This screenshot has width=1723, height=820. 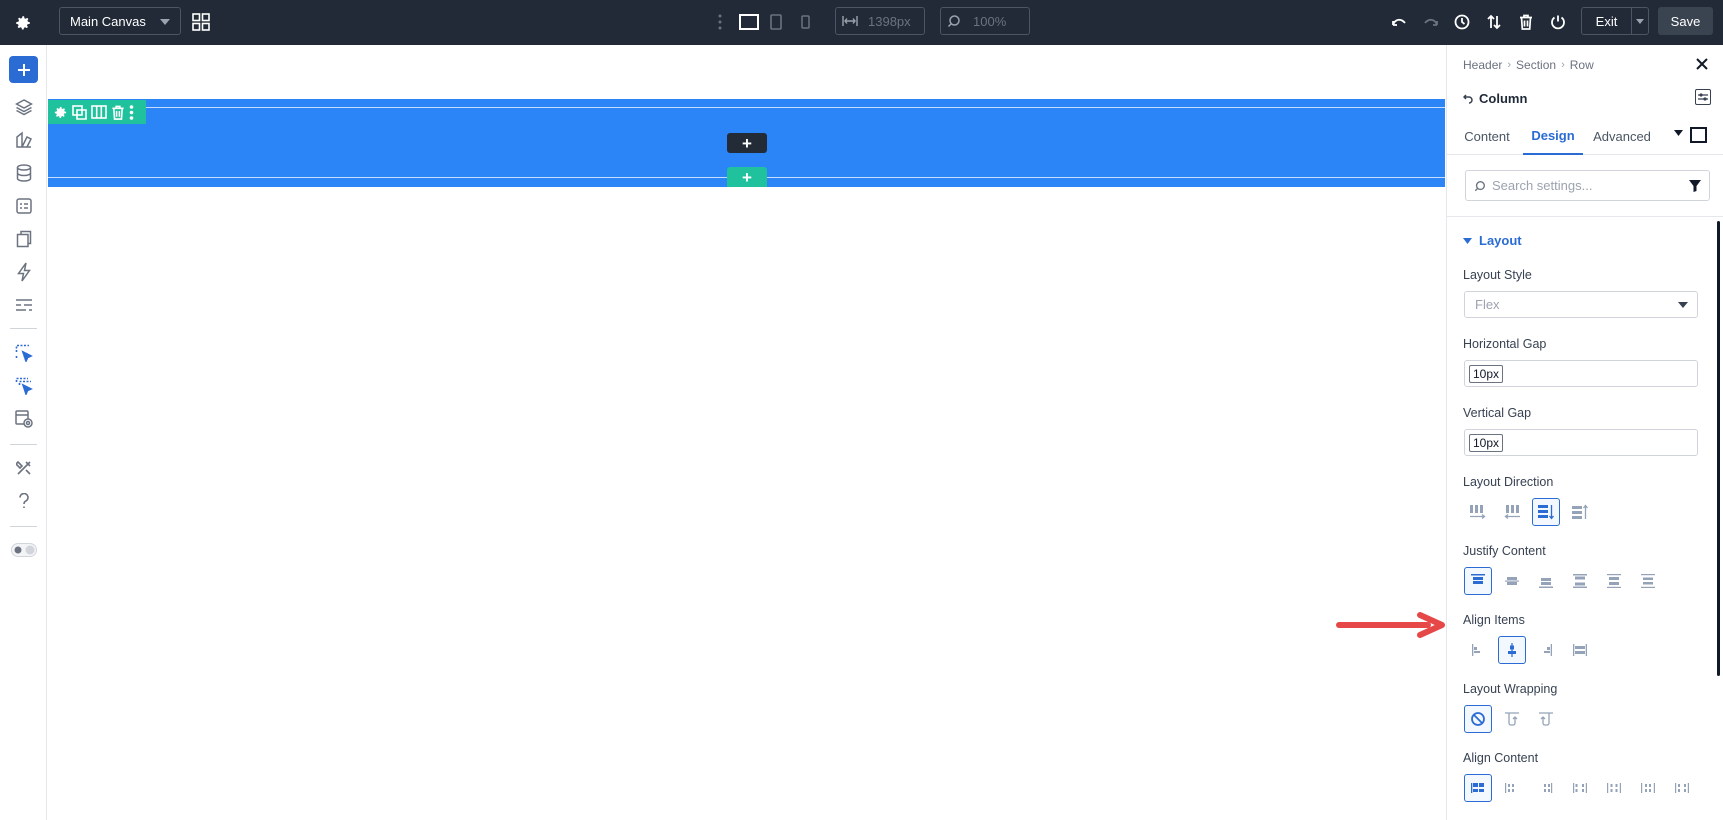 I want to click on chevron-right-icon: ›, so click(x=1509, y=65).